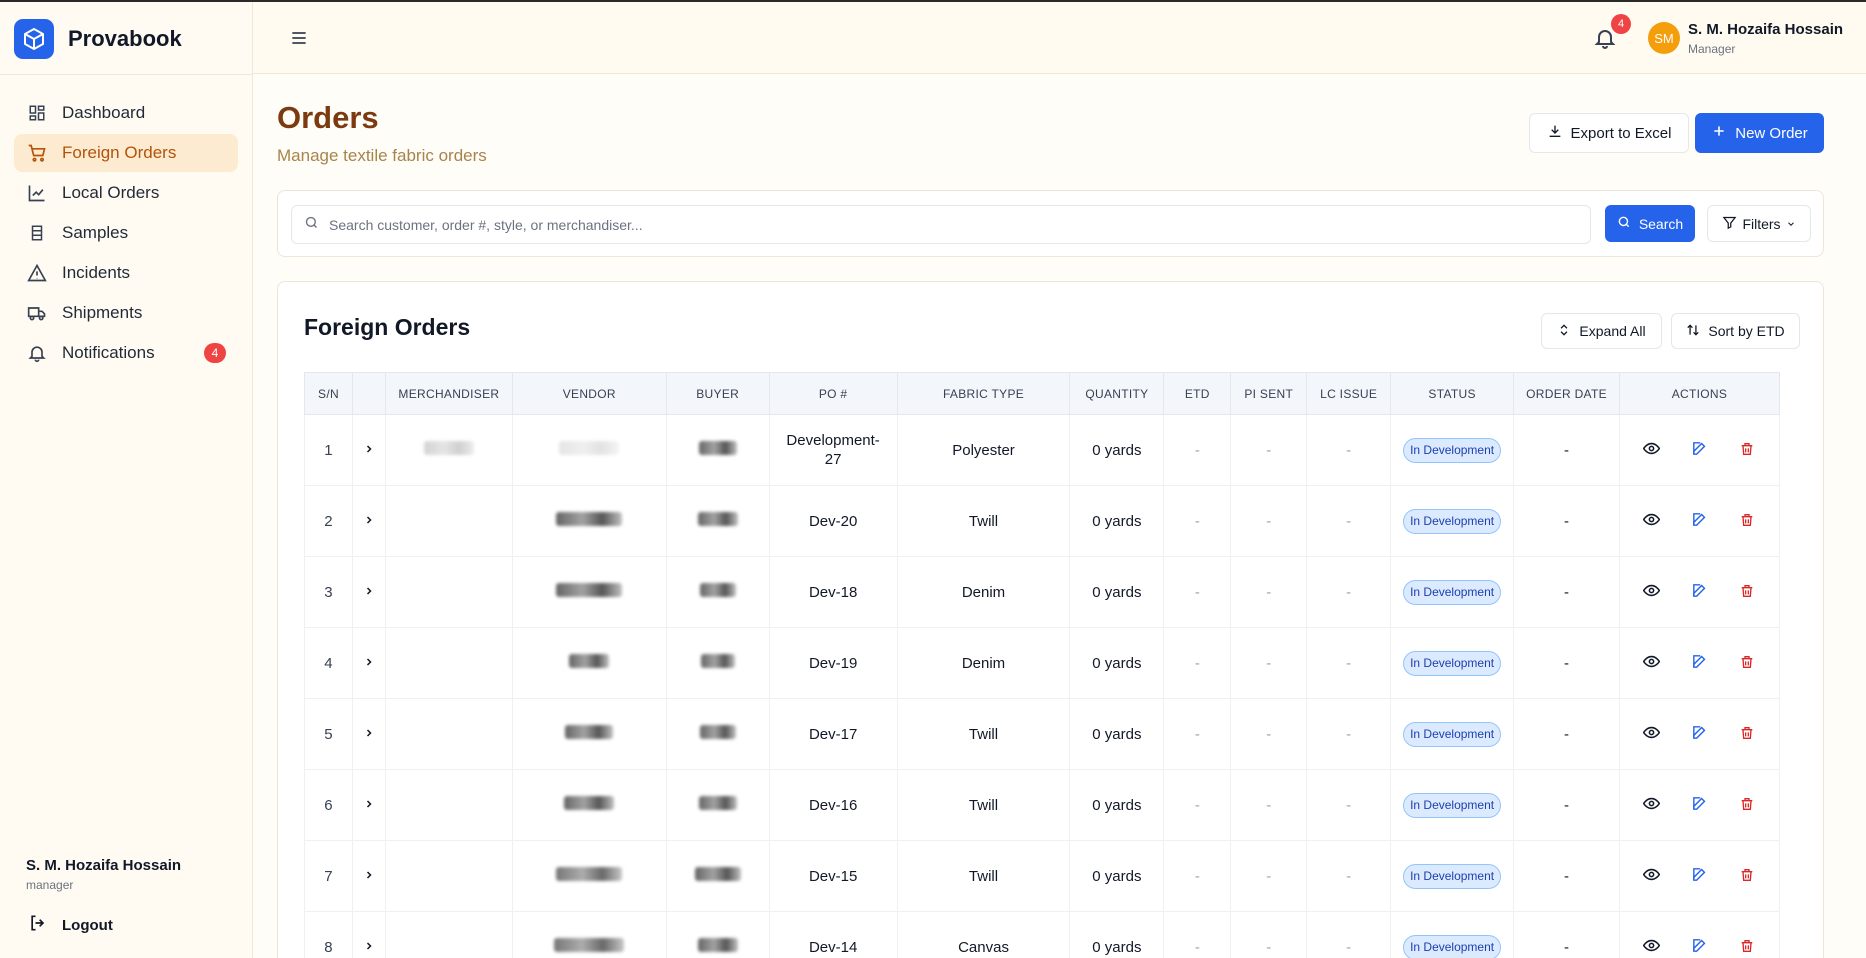  What do you see at coordinates (1650, 223) in the screenshot?
I see `search-button: Search` at bounding box center [1650, 223].